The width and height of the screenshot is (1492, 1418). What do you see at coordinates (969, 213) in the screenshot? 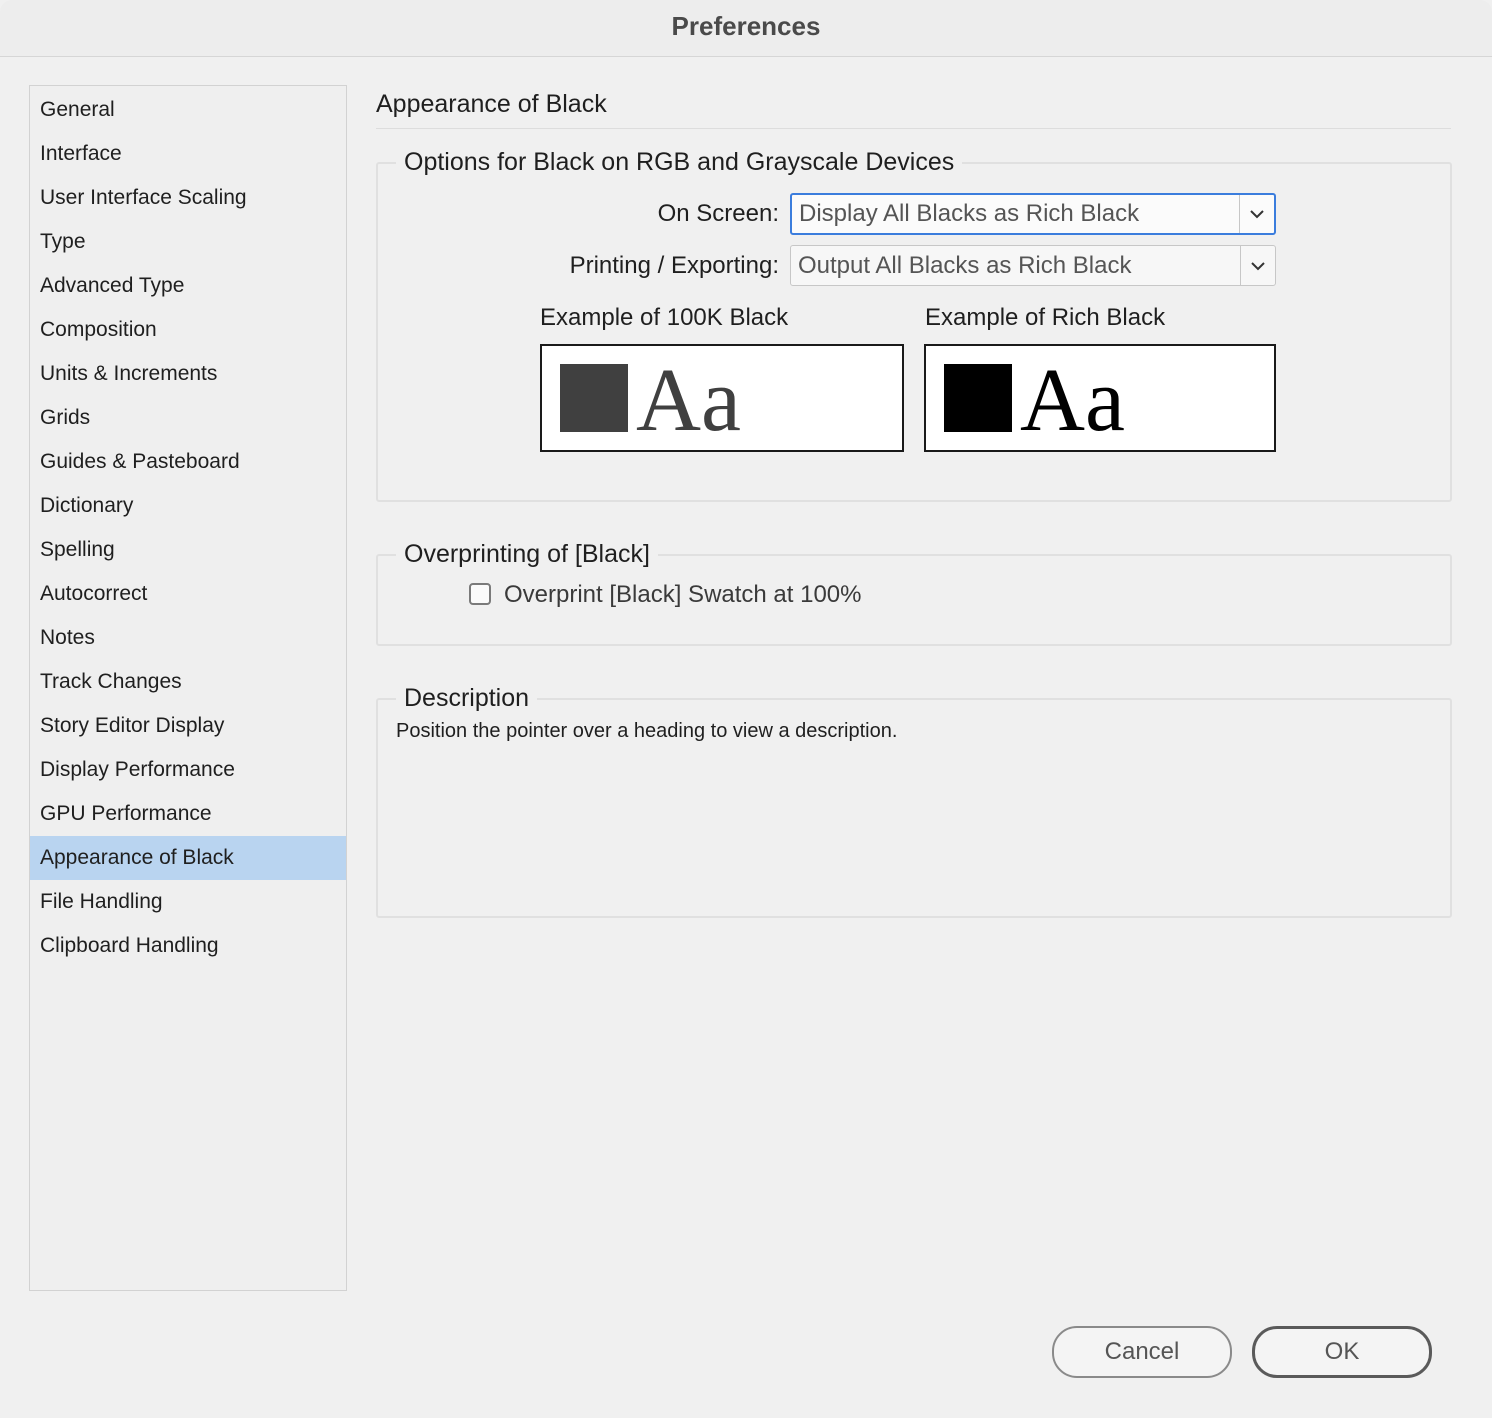
I see `on-screen-value: Display All Blacks as Rich Black` at bounding box center [969, 213].